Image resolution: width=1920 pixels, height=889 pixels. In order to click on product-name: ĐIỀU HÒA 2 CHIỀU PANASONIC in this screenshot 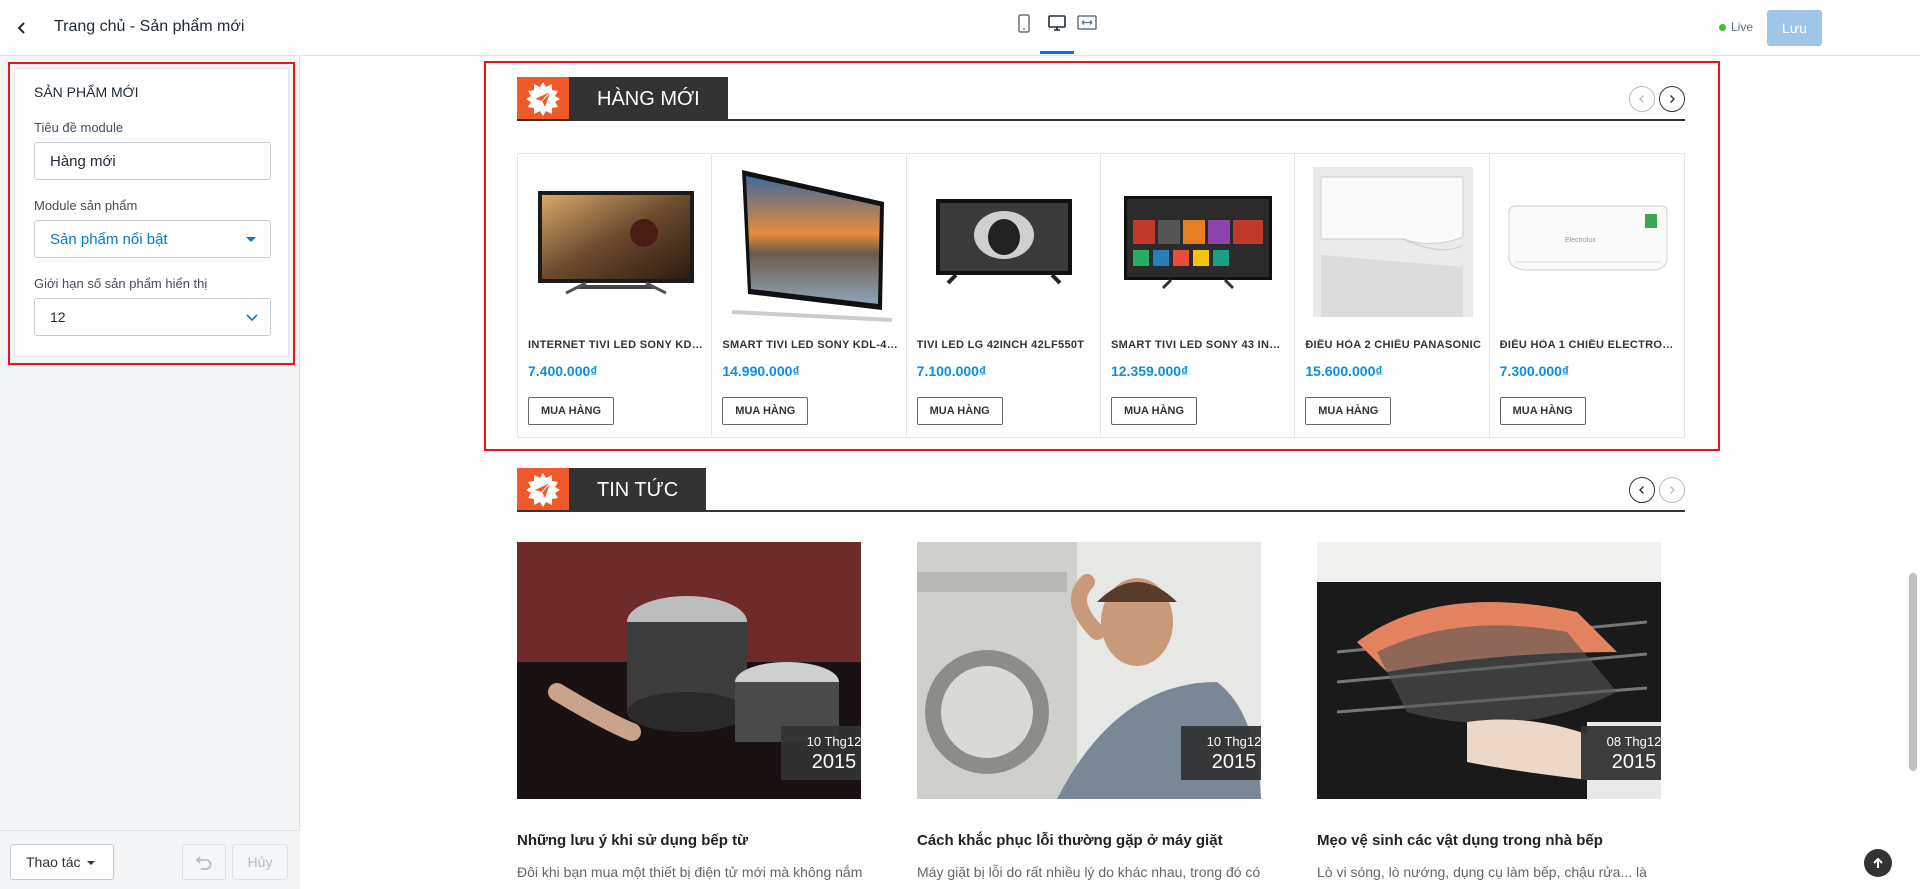, I will do `click(1393, 345)`.